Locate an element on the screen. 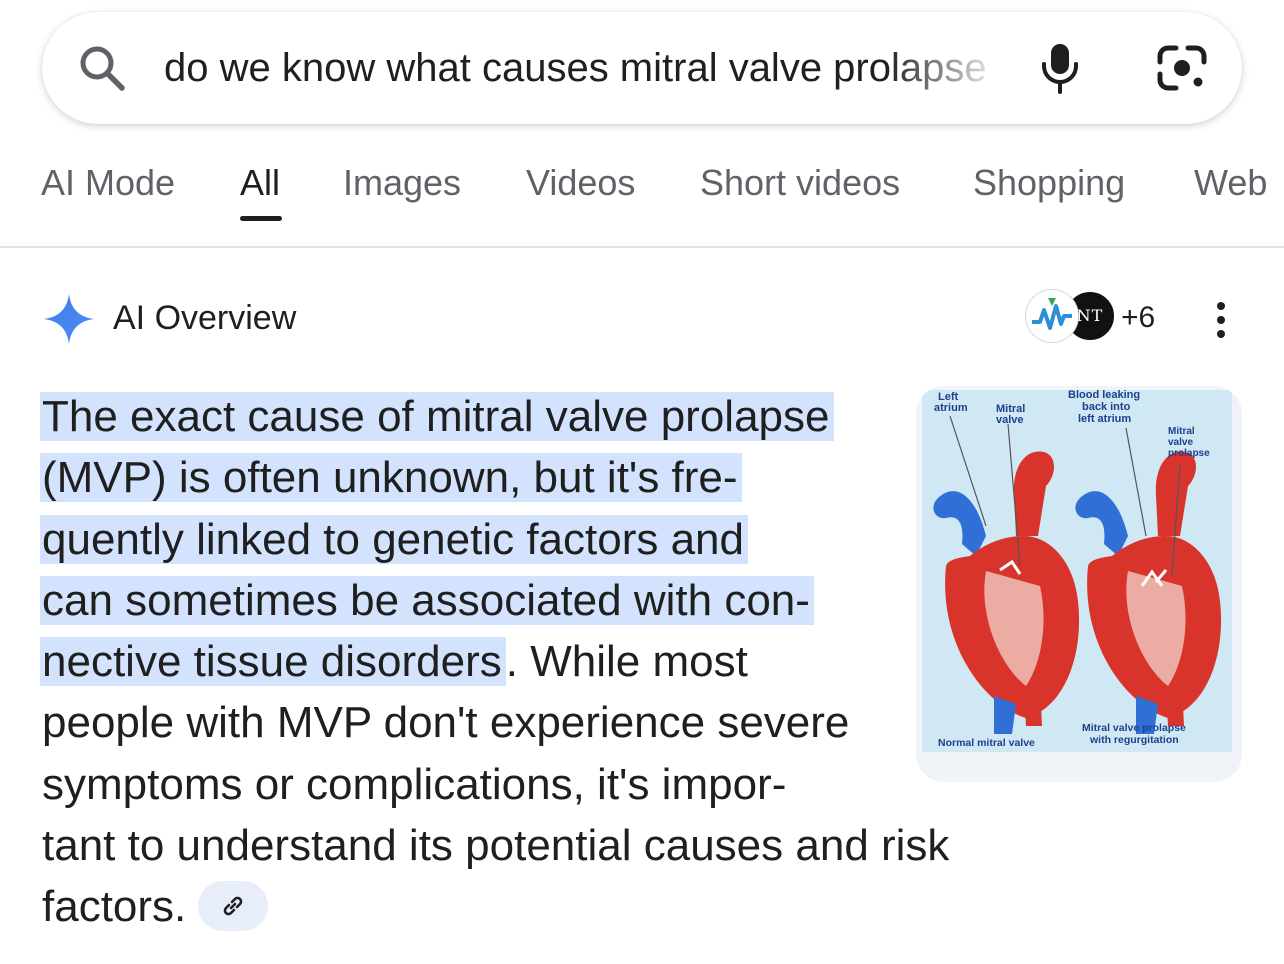 This screenshot has width=1284, height=964. highlighted-text: The exact cause of mitral valve prolapse is located at coordinates (437, 416).